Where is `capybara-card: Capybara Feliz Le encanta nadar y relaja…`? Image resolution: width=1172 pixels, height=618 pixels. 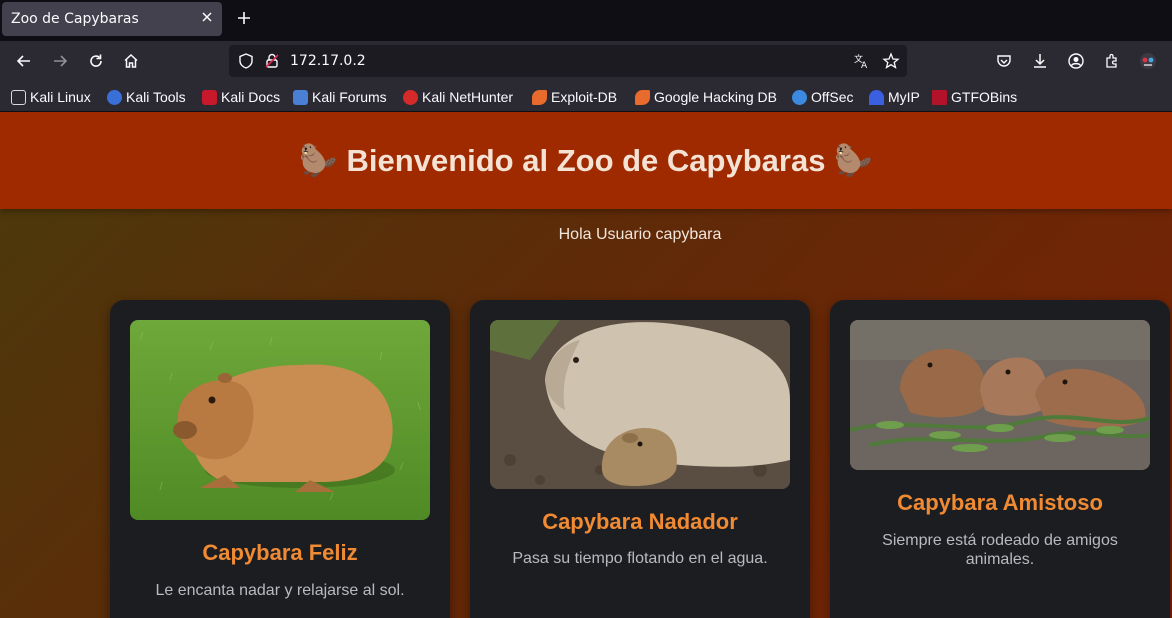
capybara-card: Capybara Feliz Le encanta nadar y relaja… is located at coordinates (280, 459).